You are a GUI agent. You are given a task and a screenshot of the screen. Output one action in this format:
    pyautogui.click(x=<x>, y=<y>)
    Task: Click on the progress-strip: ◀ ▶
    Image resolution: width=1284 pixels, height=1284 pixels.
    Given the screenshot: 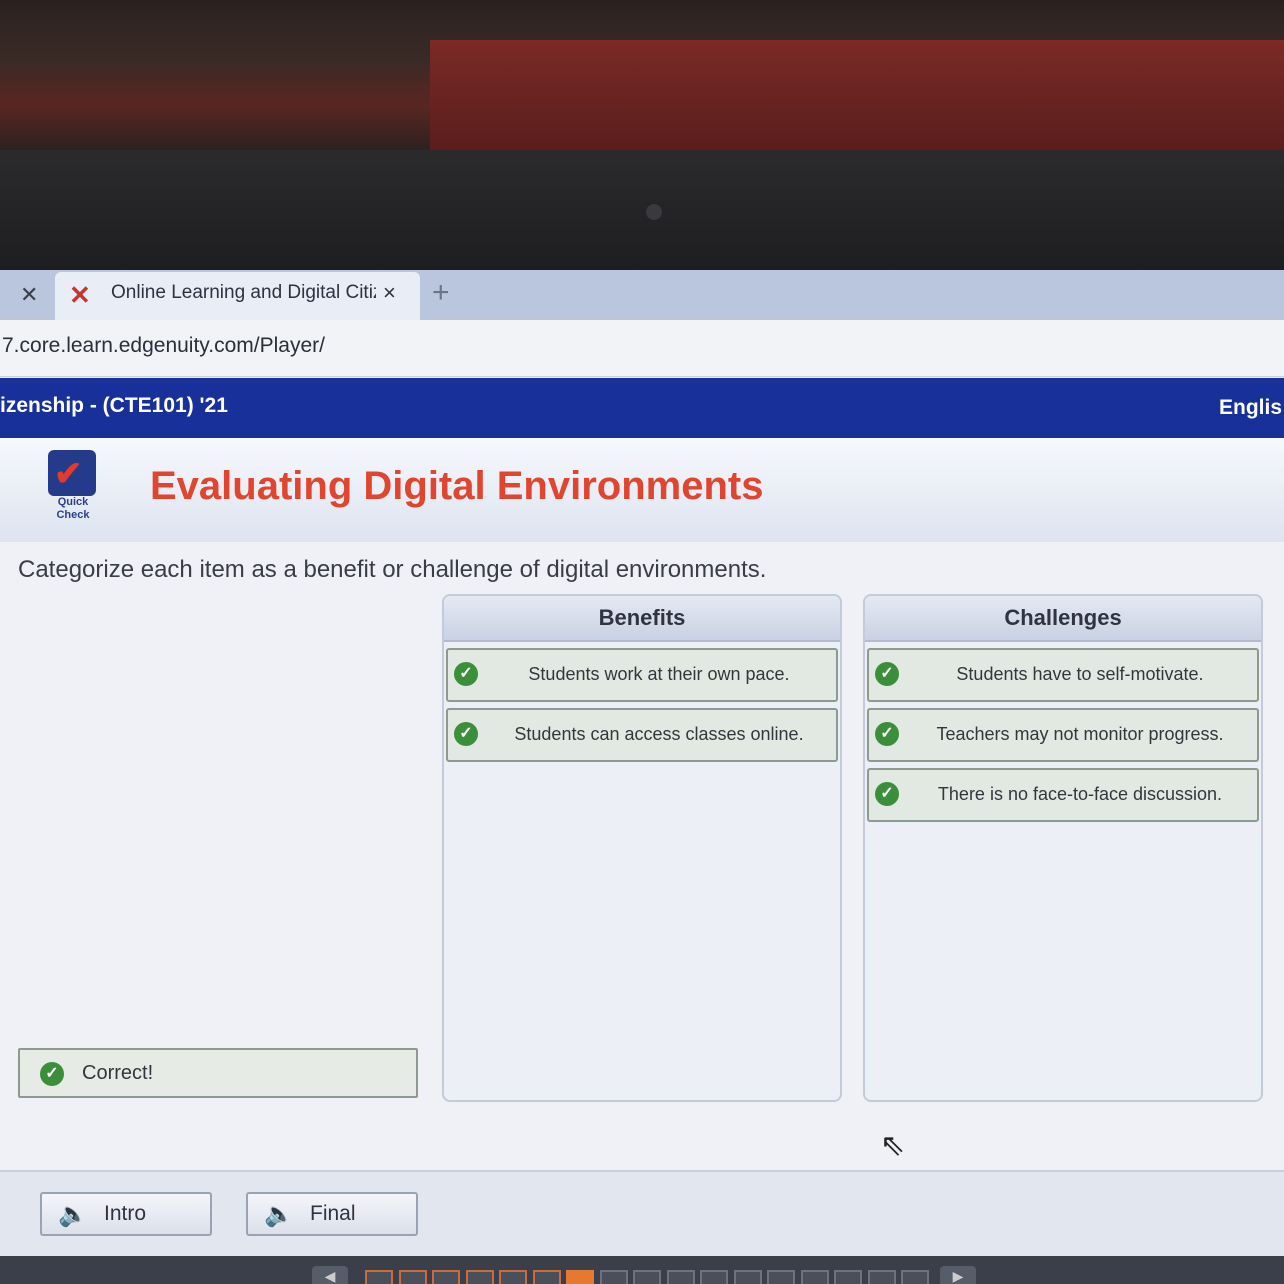 What is the action you would take?
    pyautogui.click(x=642, y=1270)
    